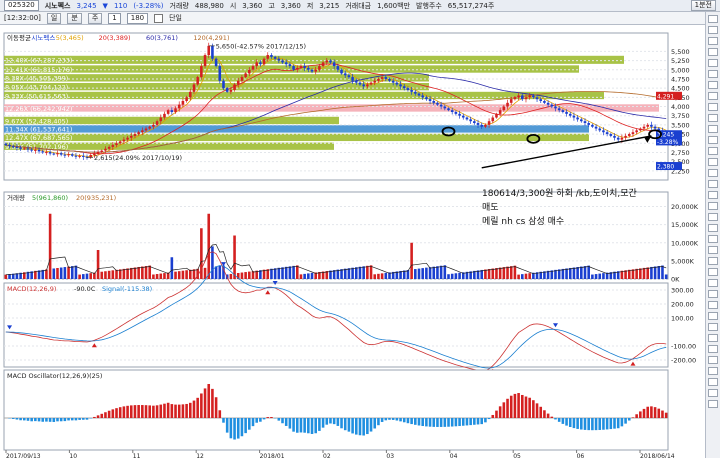 Image resolution: width=720 pixels, height=458 pixels. Describe the element at coordinates (685, 207) in the screenshot. I see `volume-tick-label: 20,000K` at that location.